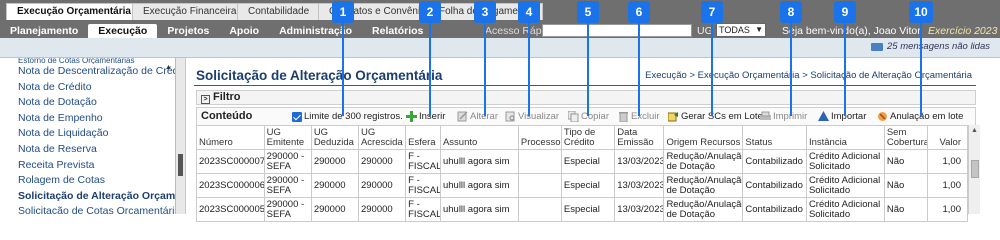 This screenshot has width=1000, height=240. I want to click on limit-checkbox: Limite de 300 registros., so click(347, 116).